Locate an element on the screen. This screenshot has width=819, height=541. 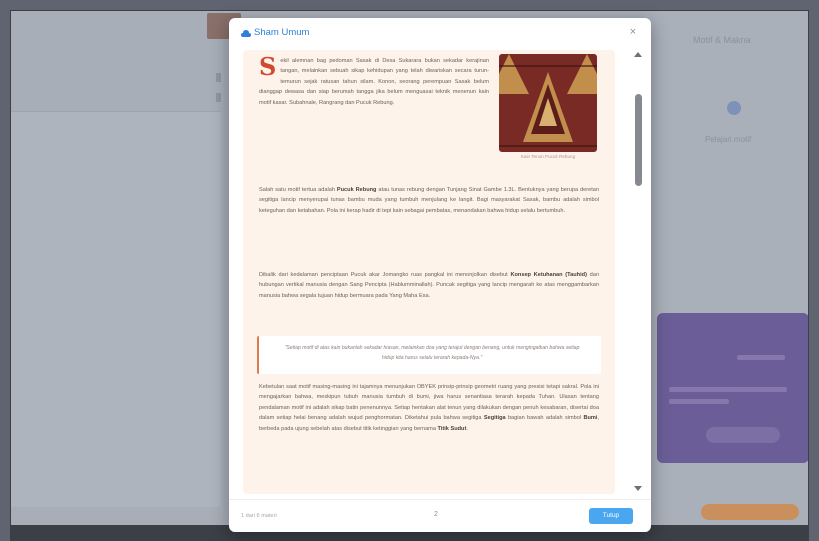
close-button: Tutup is located at coordinates (611, 516).